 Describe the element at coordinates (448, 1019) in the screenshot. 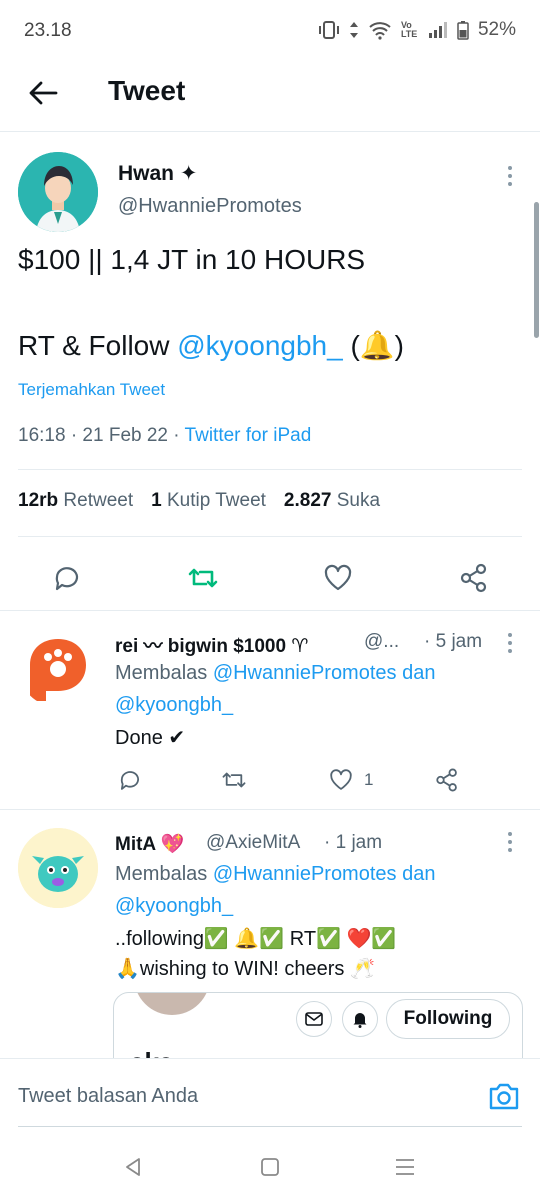

I see `following-button: Following` at that location.